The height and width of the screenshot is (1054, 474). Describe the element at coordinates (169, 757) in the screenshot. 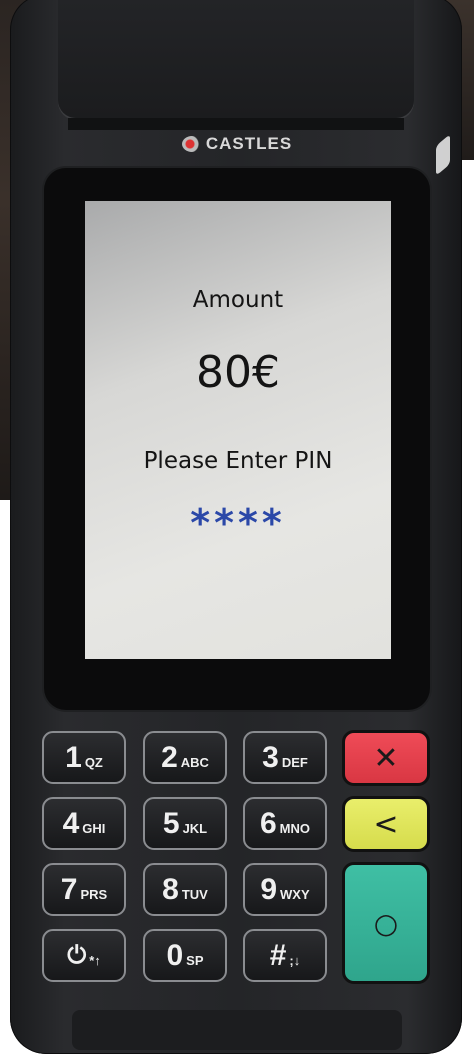

I see `key-digit: 2` at that location.